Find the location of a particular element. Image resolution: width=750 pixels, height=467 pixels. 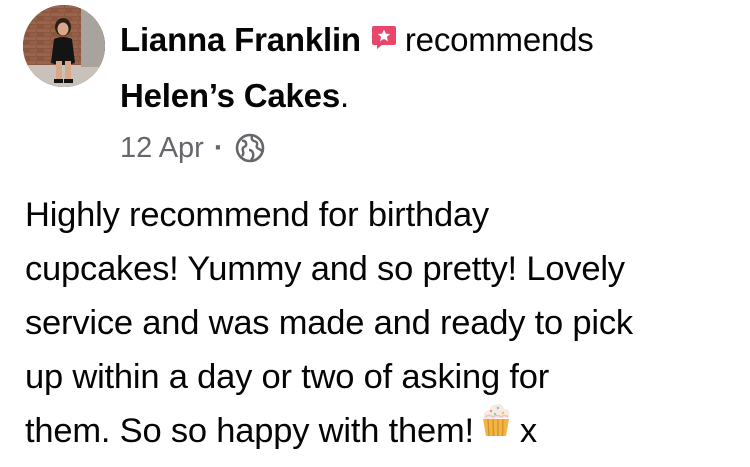

post-header: Lianna Franklin recommends is located at coordinates (357, 41).